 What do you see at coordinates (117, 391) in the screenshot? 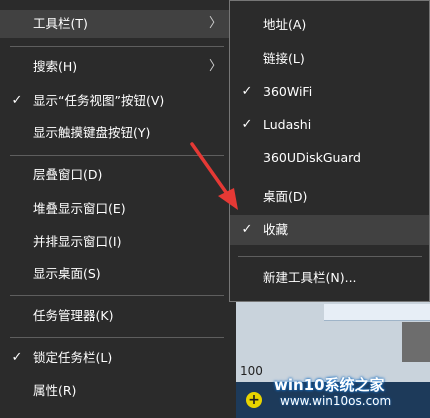
I see `menu-item-properties: 属性(R)` at bounding box center [117, 391].